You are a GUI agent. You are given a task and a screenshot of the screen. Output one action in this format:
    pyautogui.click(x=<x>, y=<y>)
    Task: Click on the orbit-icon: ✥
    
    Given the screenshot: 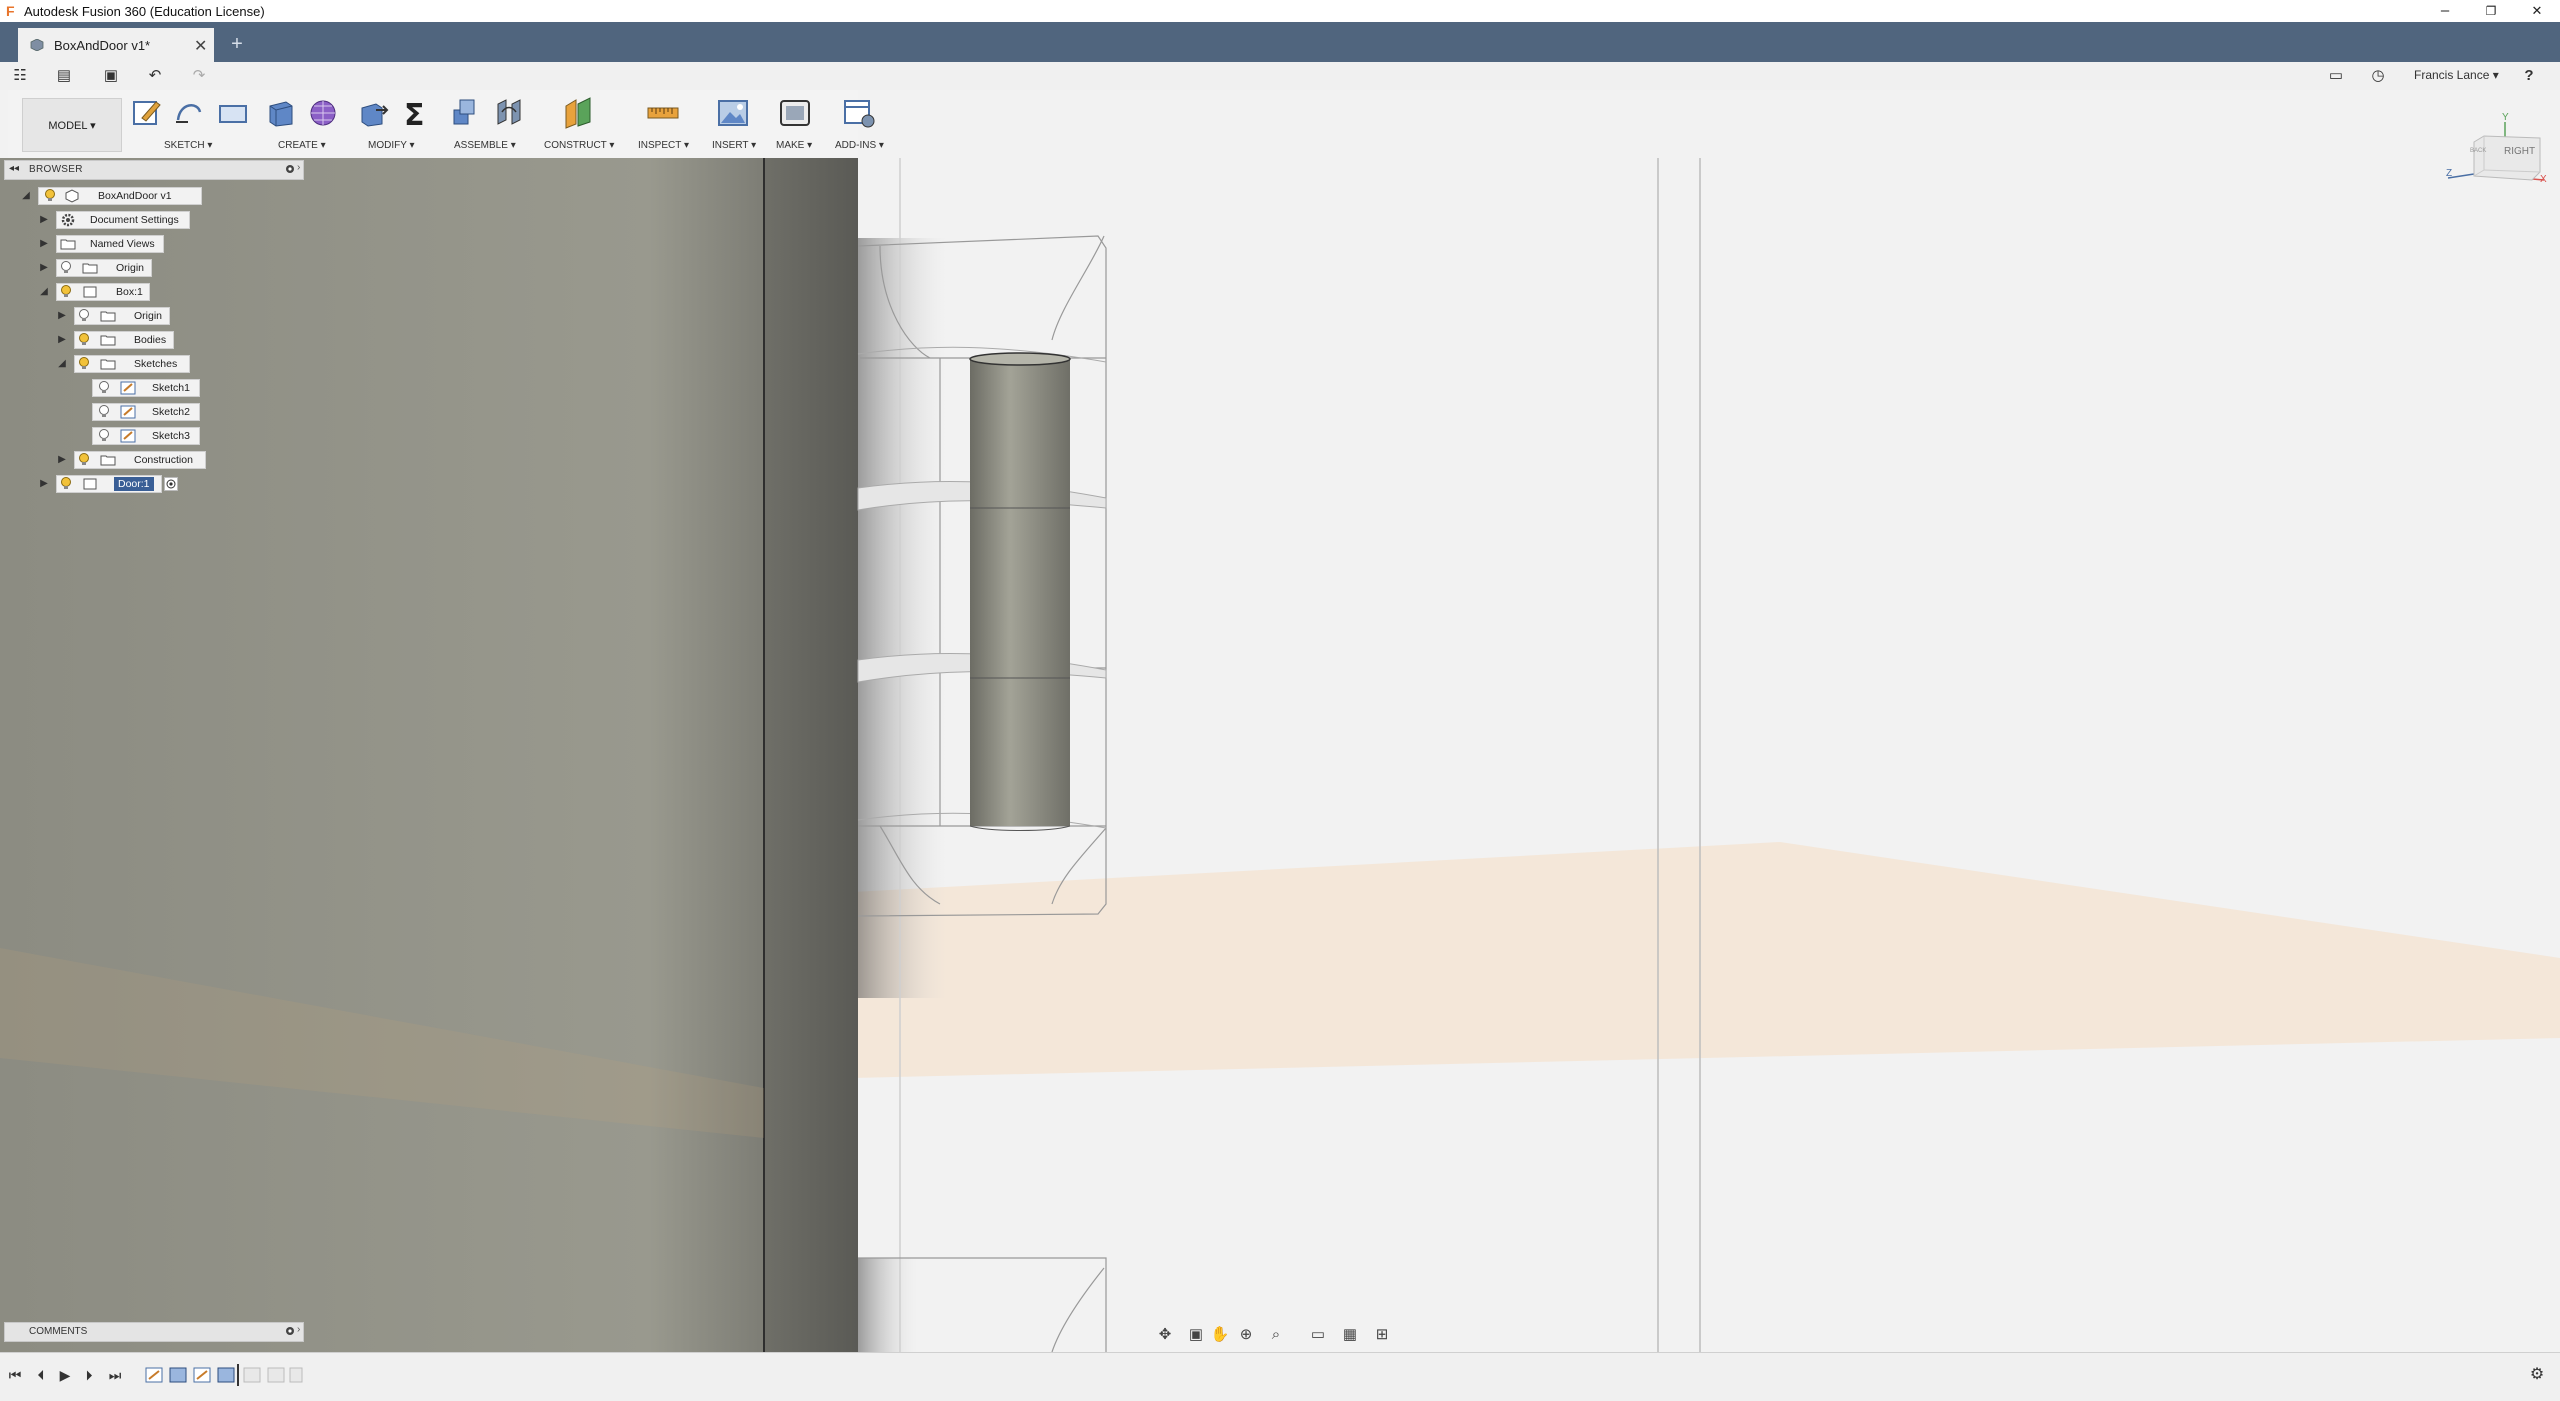 What is the action you would take?
    pyautogui.click(x=1165, y=1335)
    